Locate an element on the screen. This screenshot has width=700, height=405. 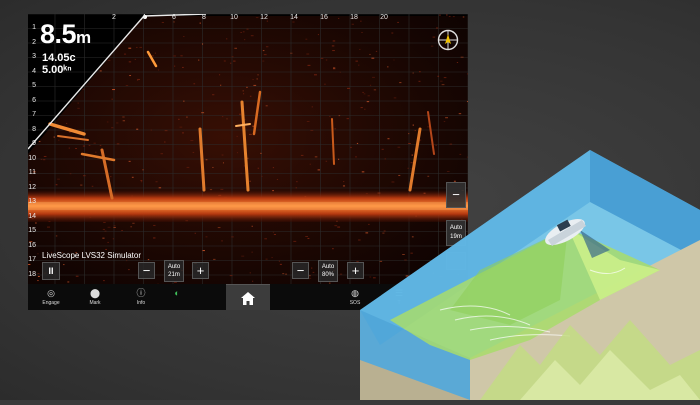
gain-auto-label: Auto is located at coordinates (328, 267).